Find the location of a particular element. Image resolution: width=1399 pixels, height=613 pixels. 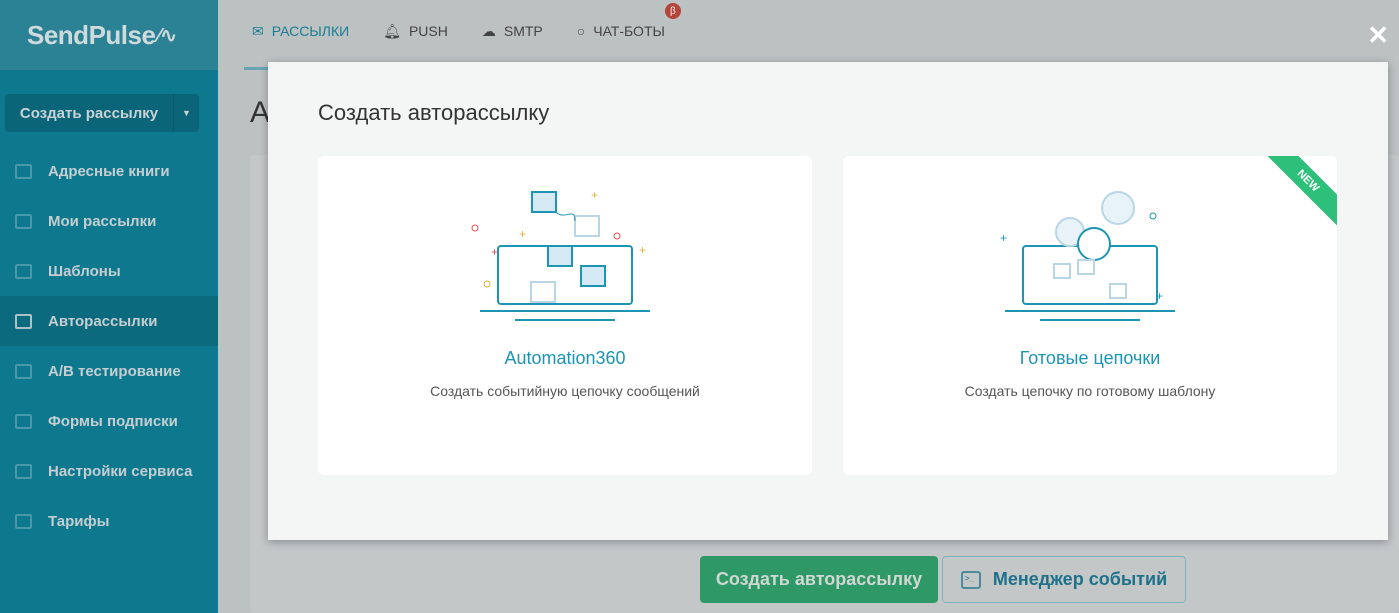

card-description: Создать цепочку по готовому шаблону is located at coordinates (1090, 391).